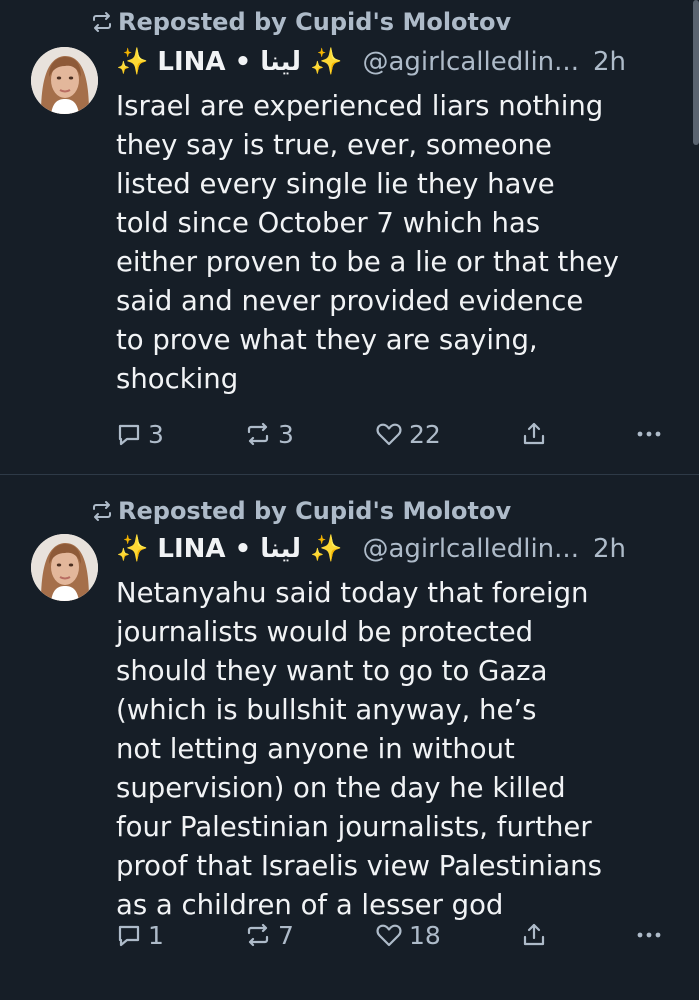 This screenshot has width=699, height=1000. I want to click on repost-button: 7, so click(269, 935).